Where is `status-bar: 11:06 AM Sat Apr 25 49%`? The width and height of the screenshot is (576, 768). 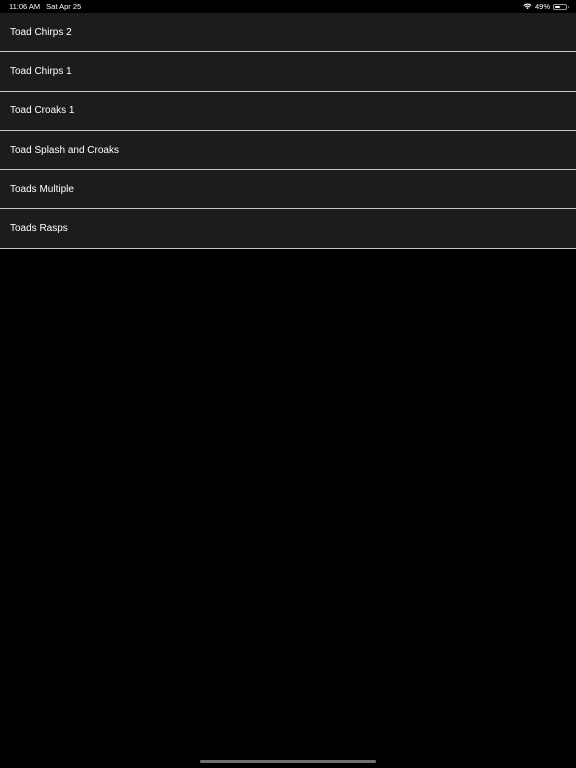
status-bar: 11:06 AM Sat Apr 25 49% is located at coordinates (288, 6).